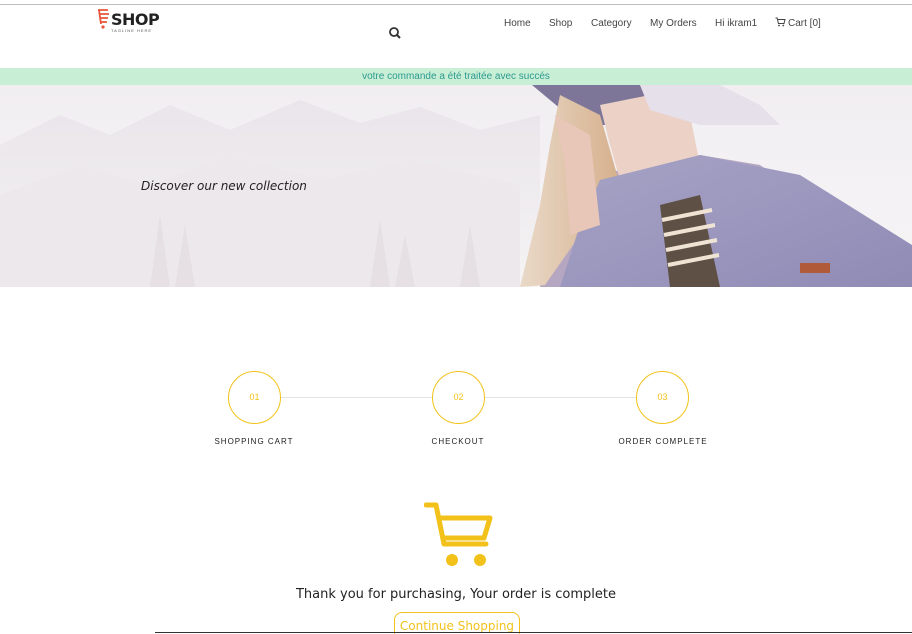 This screenshot has width=912, height=634. What do you see at coordinates (780, 22) in the screenshot?
I see `cart-icon` at bounding box center [780, 22].